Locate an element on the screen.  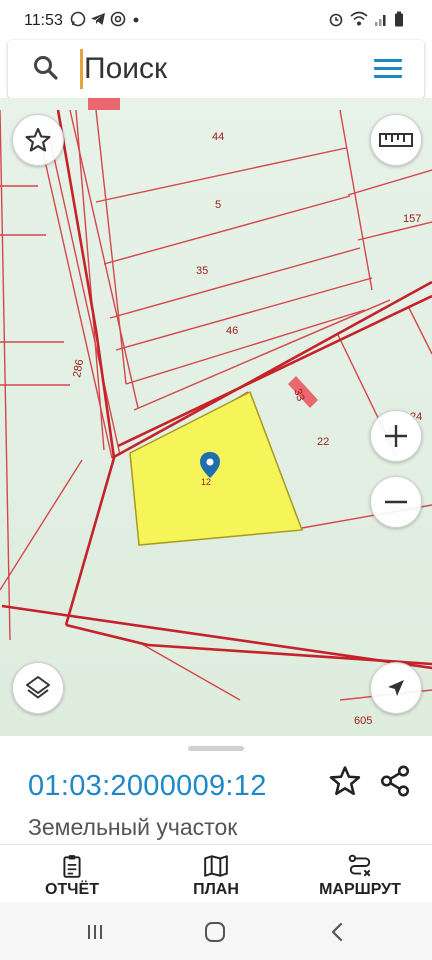
zoom-in-button is located at coordinates (396, 436).